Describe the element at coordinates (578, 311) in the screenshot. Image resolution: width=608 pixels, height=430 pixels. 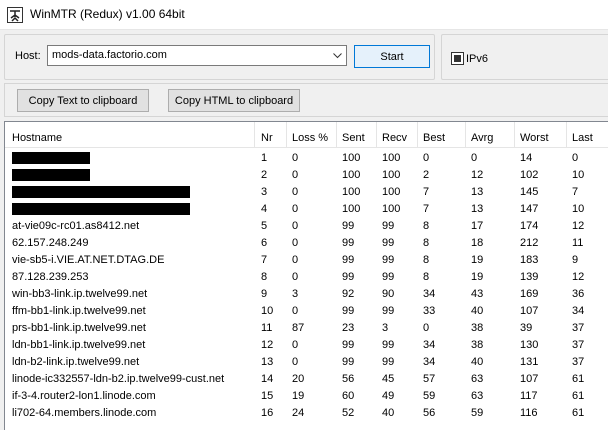
I see `cell-last: 34` at that location.